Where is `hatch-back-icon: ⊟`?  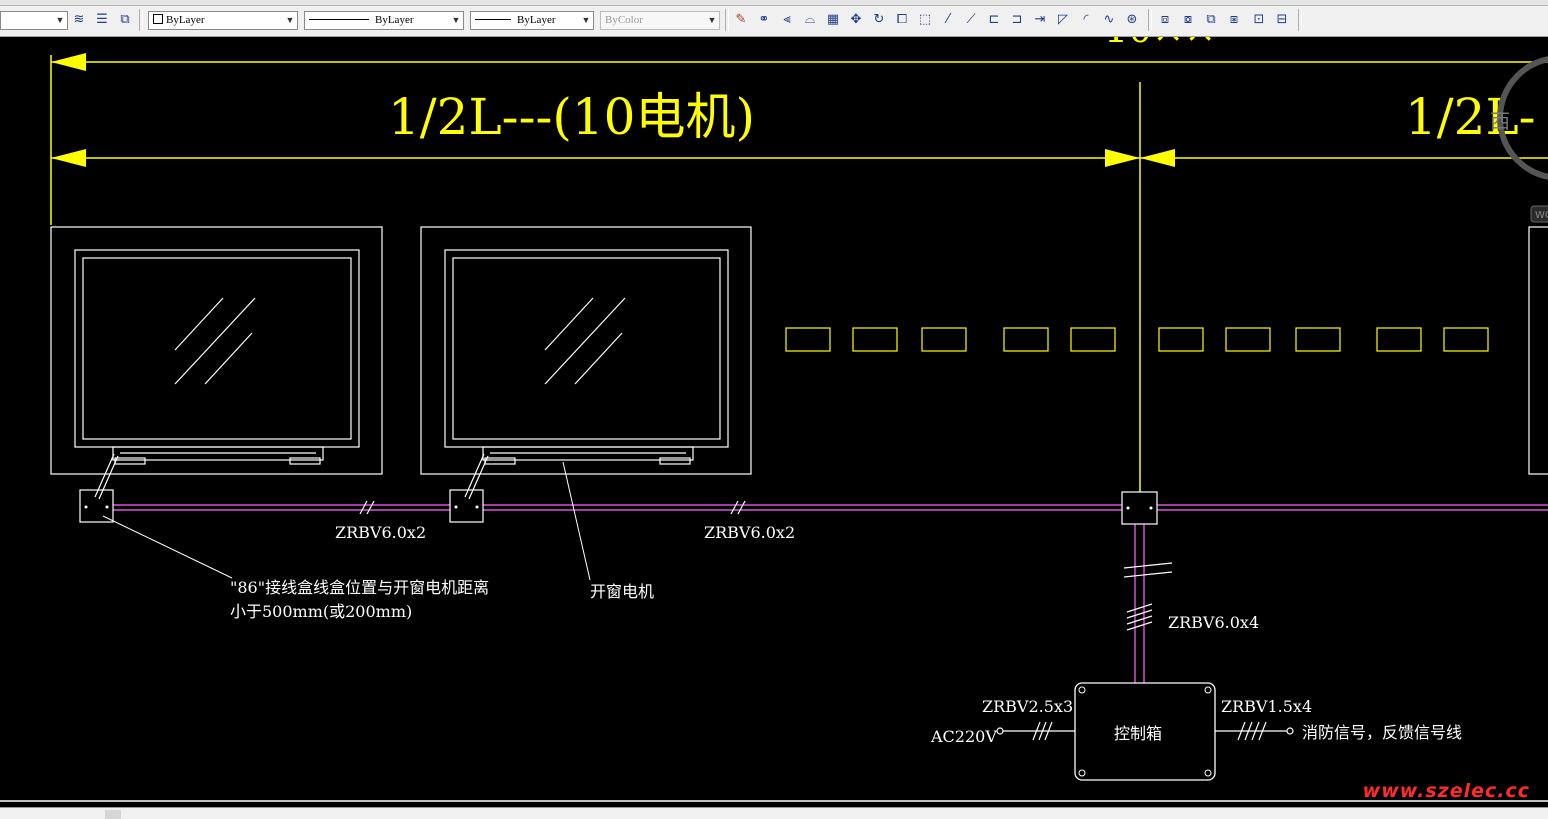
hatch-back-icon: ⊟ is located at coordinates (1282, 20).